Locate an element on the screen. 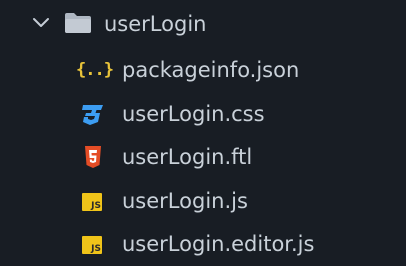 The width and height of the screenshot is (408, 268). file-label: userLogin.css is located at coordinates (193, 114).